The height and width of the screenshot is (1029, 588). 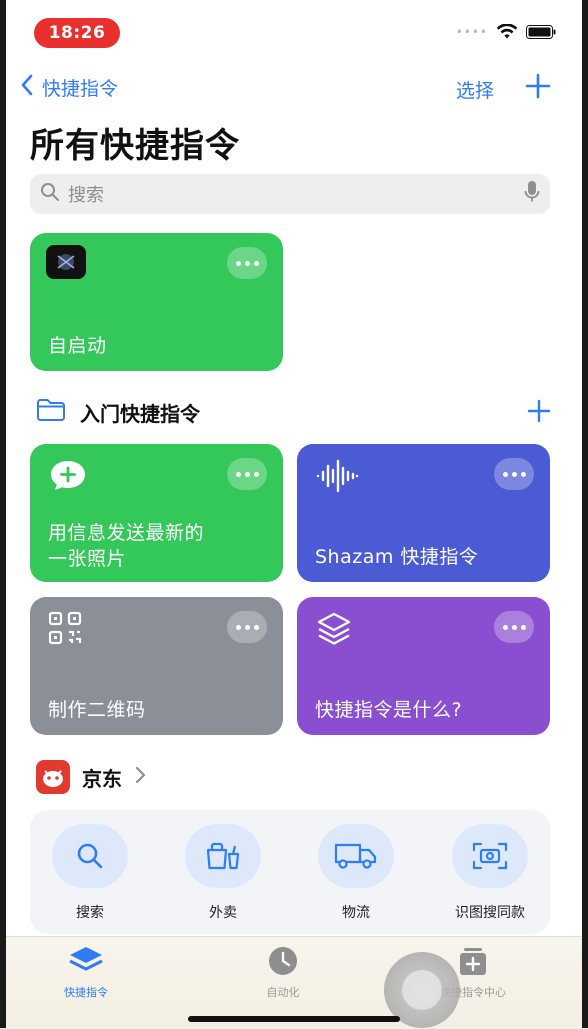 I want to click on jd-title: 京东, so click(x=102, y=778).